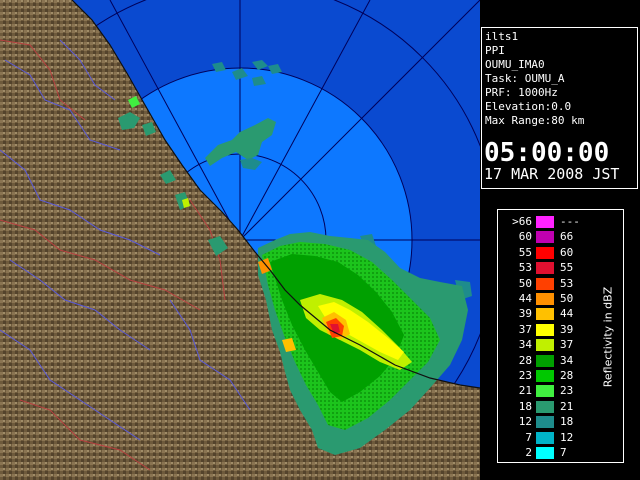  What do you see at coordinates (528, 437) in the screenshot?
I see `legend-low-value: 7` at bounding box center [528, 437].